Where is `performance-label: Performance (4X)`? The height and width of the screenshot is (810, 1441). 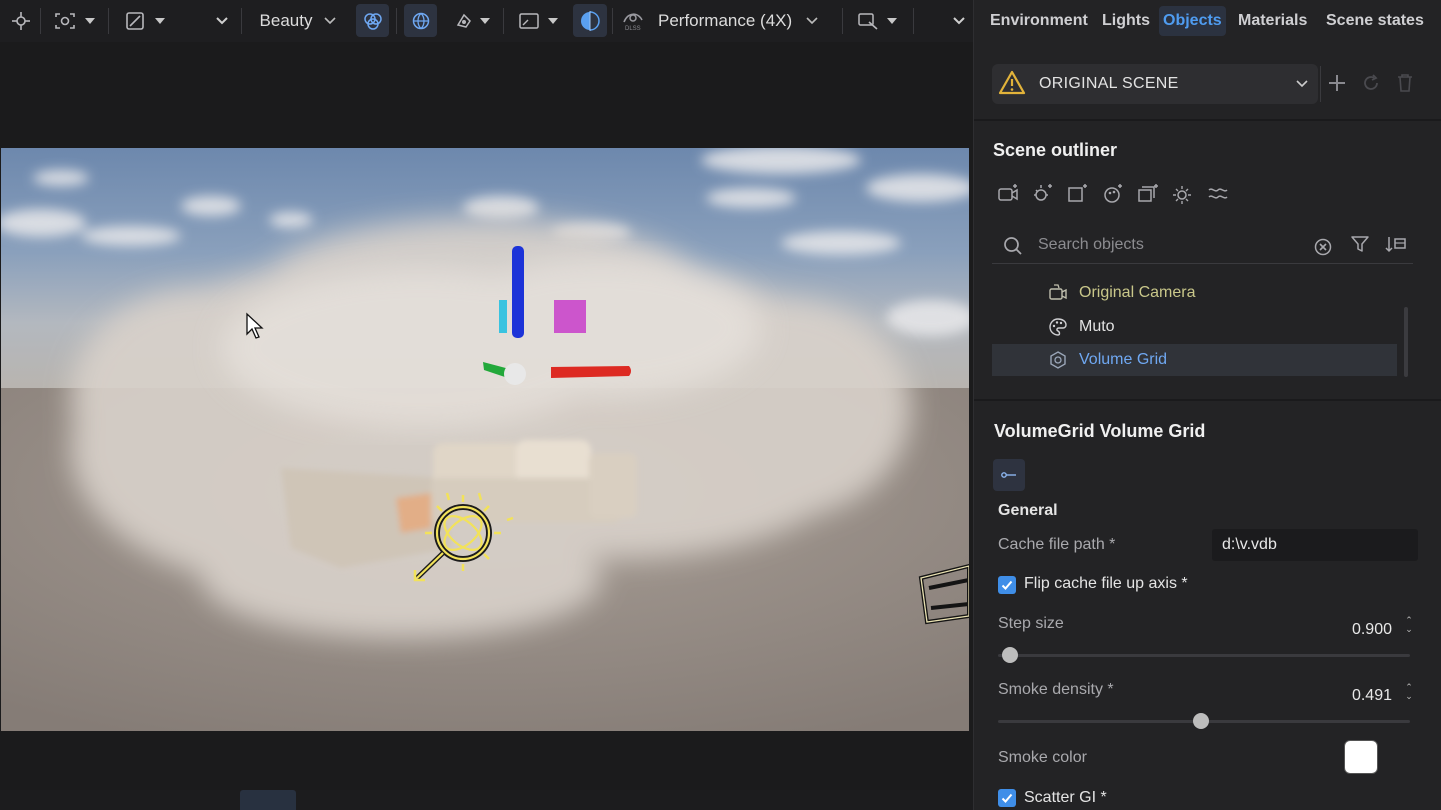 performance-label: Performance (4X) is located at coordinates (725, 20).